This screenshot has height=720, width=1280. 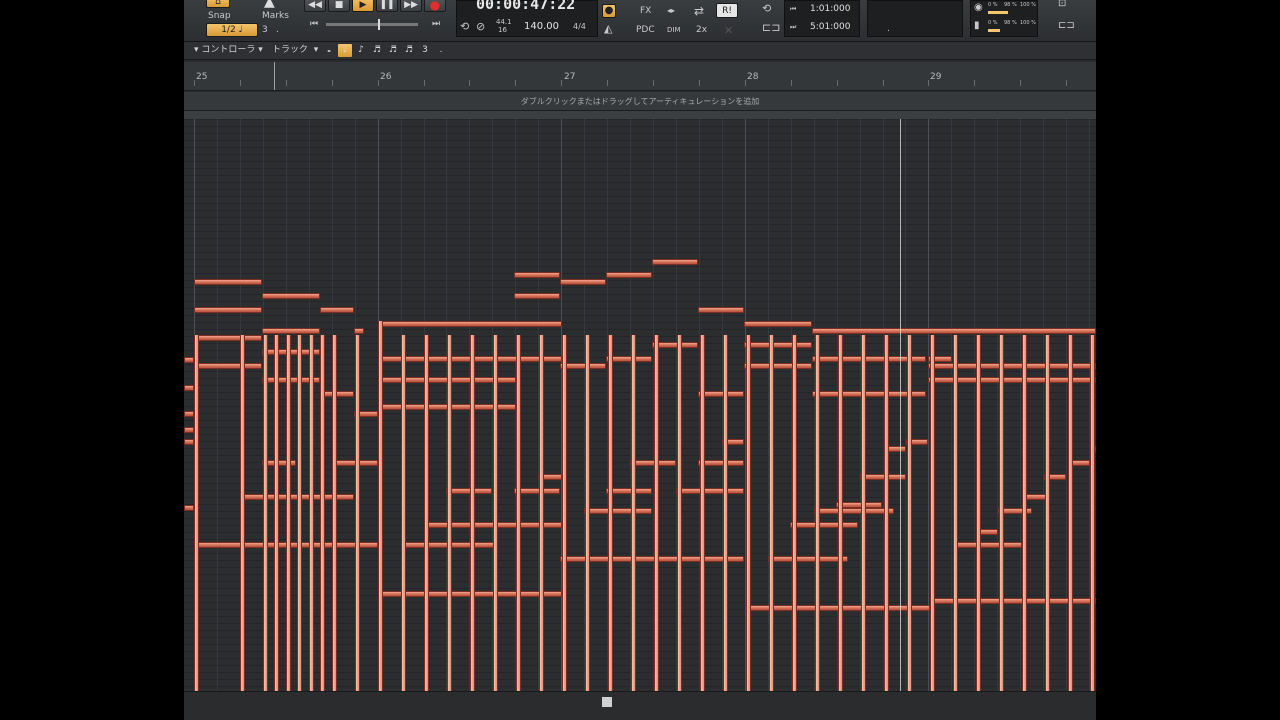 What do you see at coordinates (269, 5) in the screenshot?
I see `marks-icon: ▲` at bounding box center [269, 5].